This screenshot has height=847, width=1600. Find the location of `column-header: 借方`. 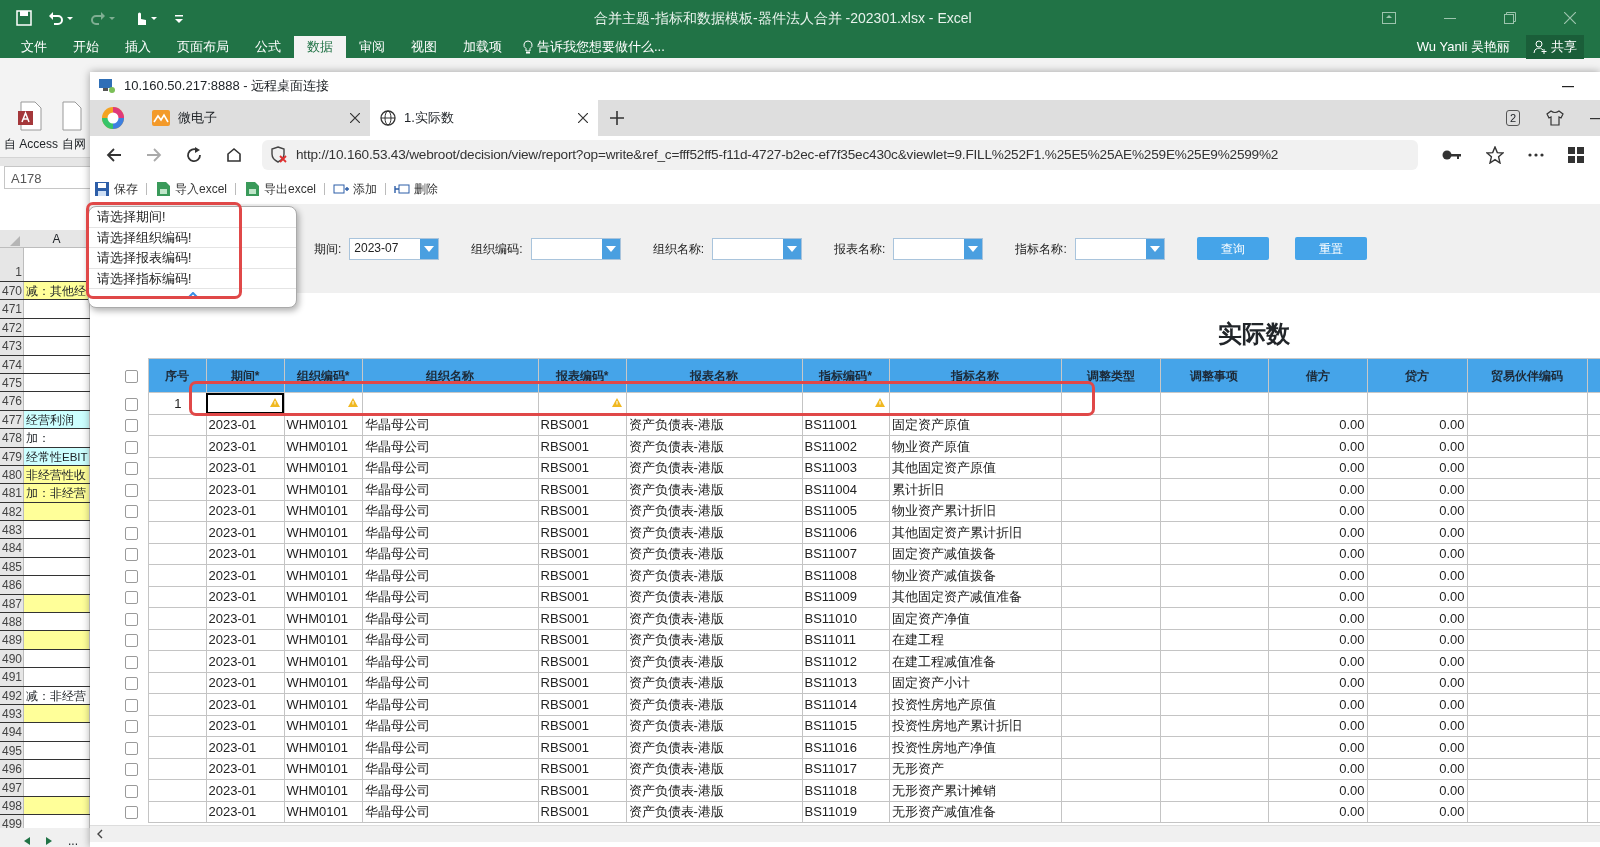

column-header: 借方 is located at coordinates (1317, 375).